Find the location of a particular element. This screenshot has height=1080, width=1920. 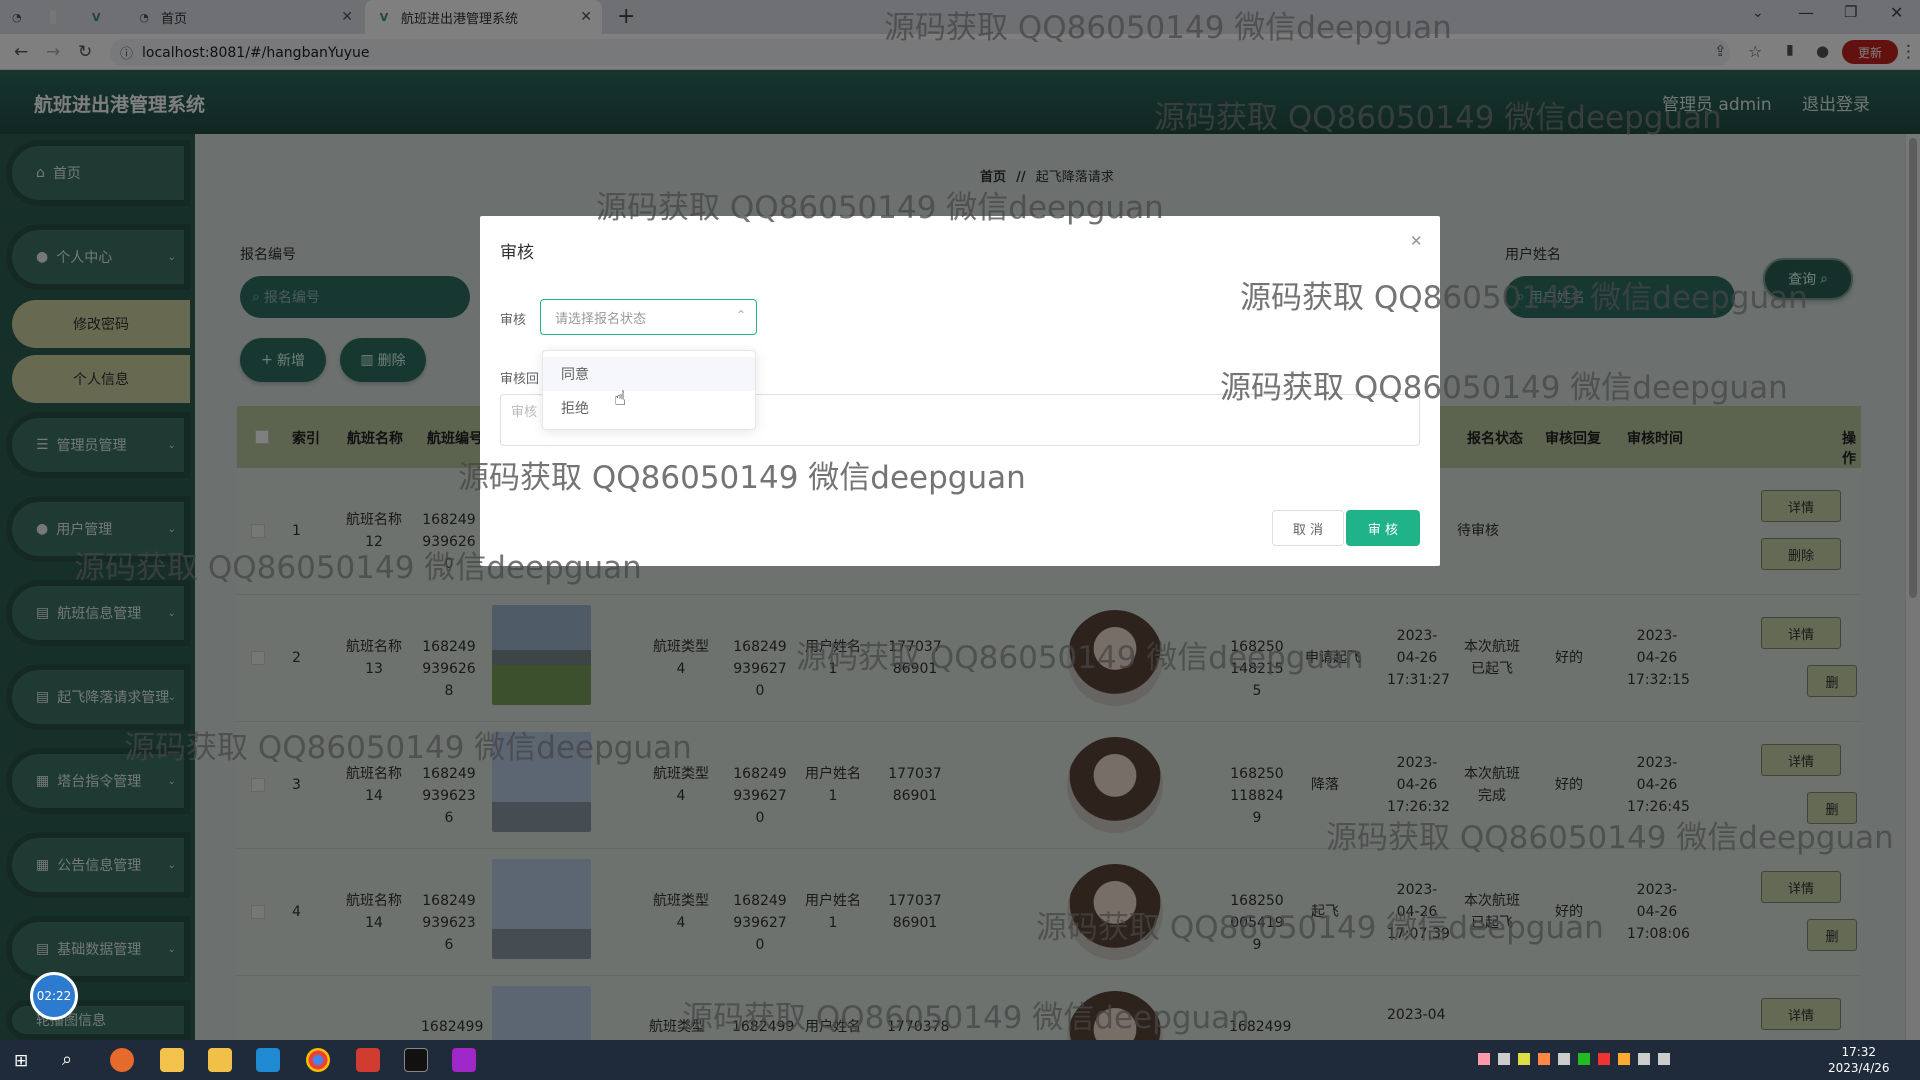

chrome-icon is located at coordinates (318, 1060).